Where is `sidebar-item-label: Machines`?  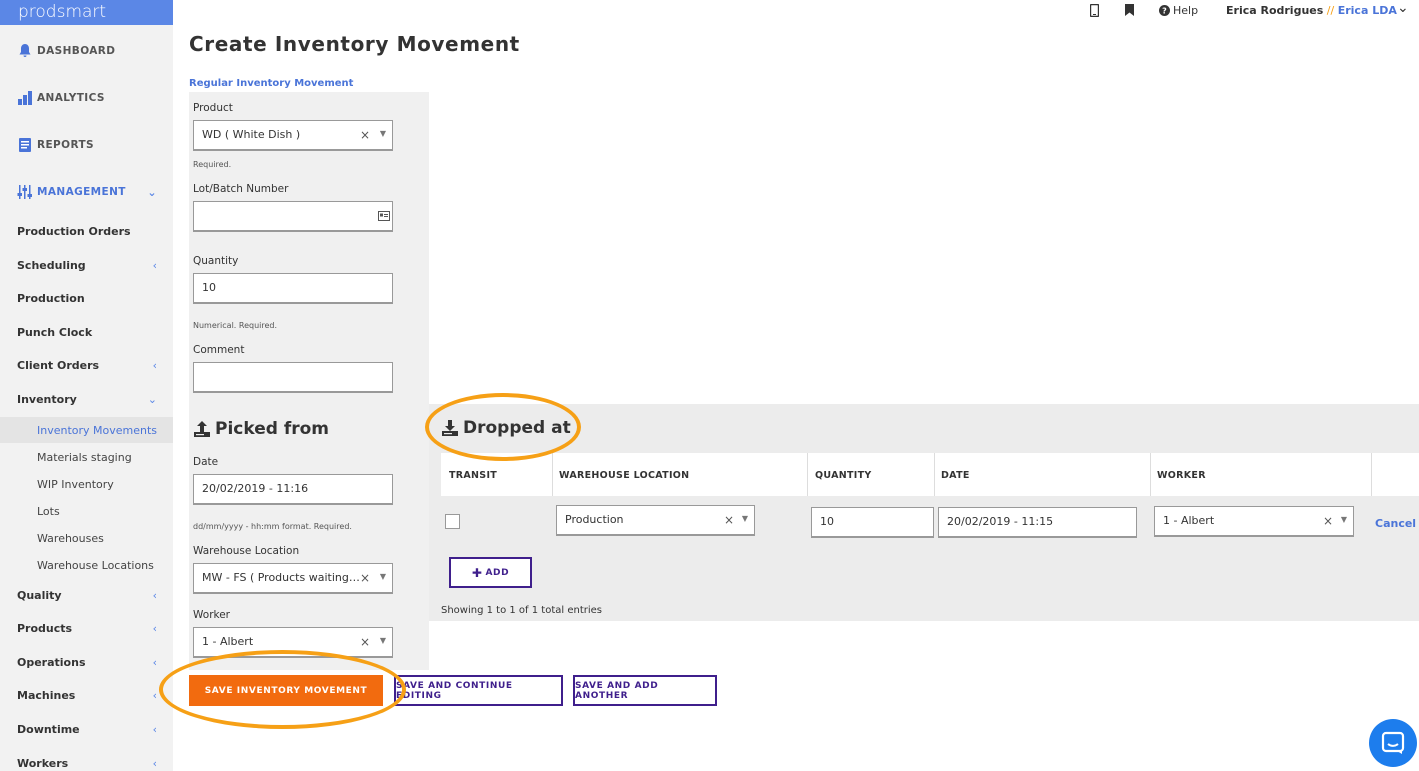 sidebar-item-label: Machines is located at coordinates (46, 695).